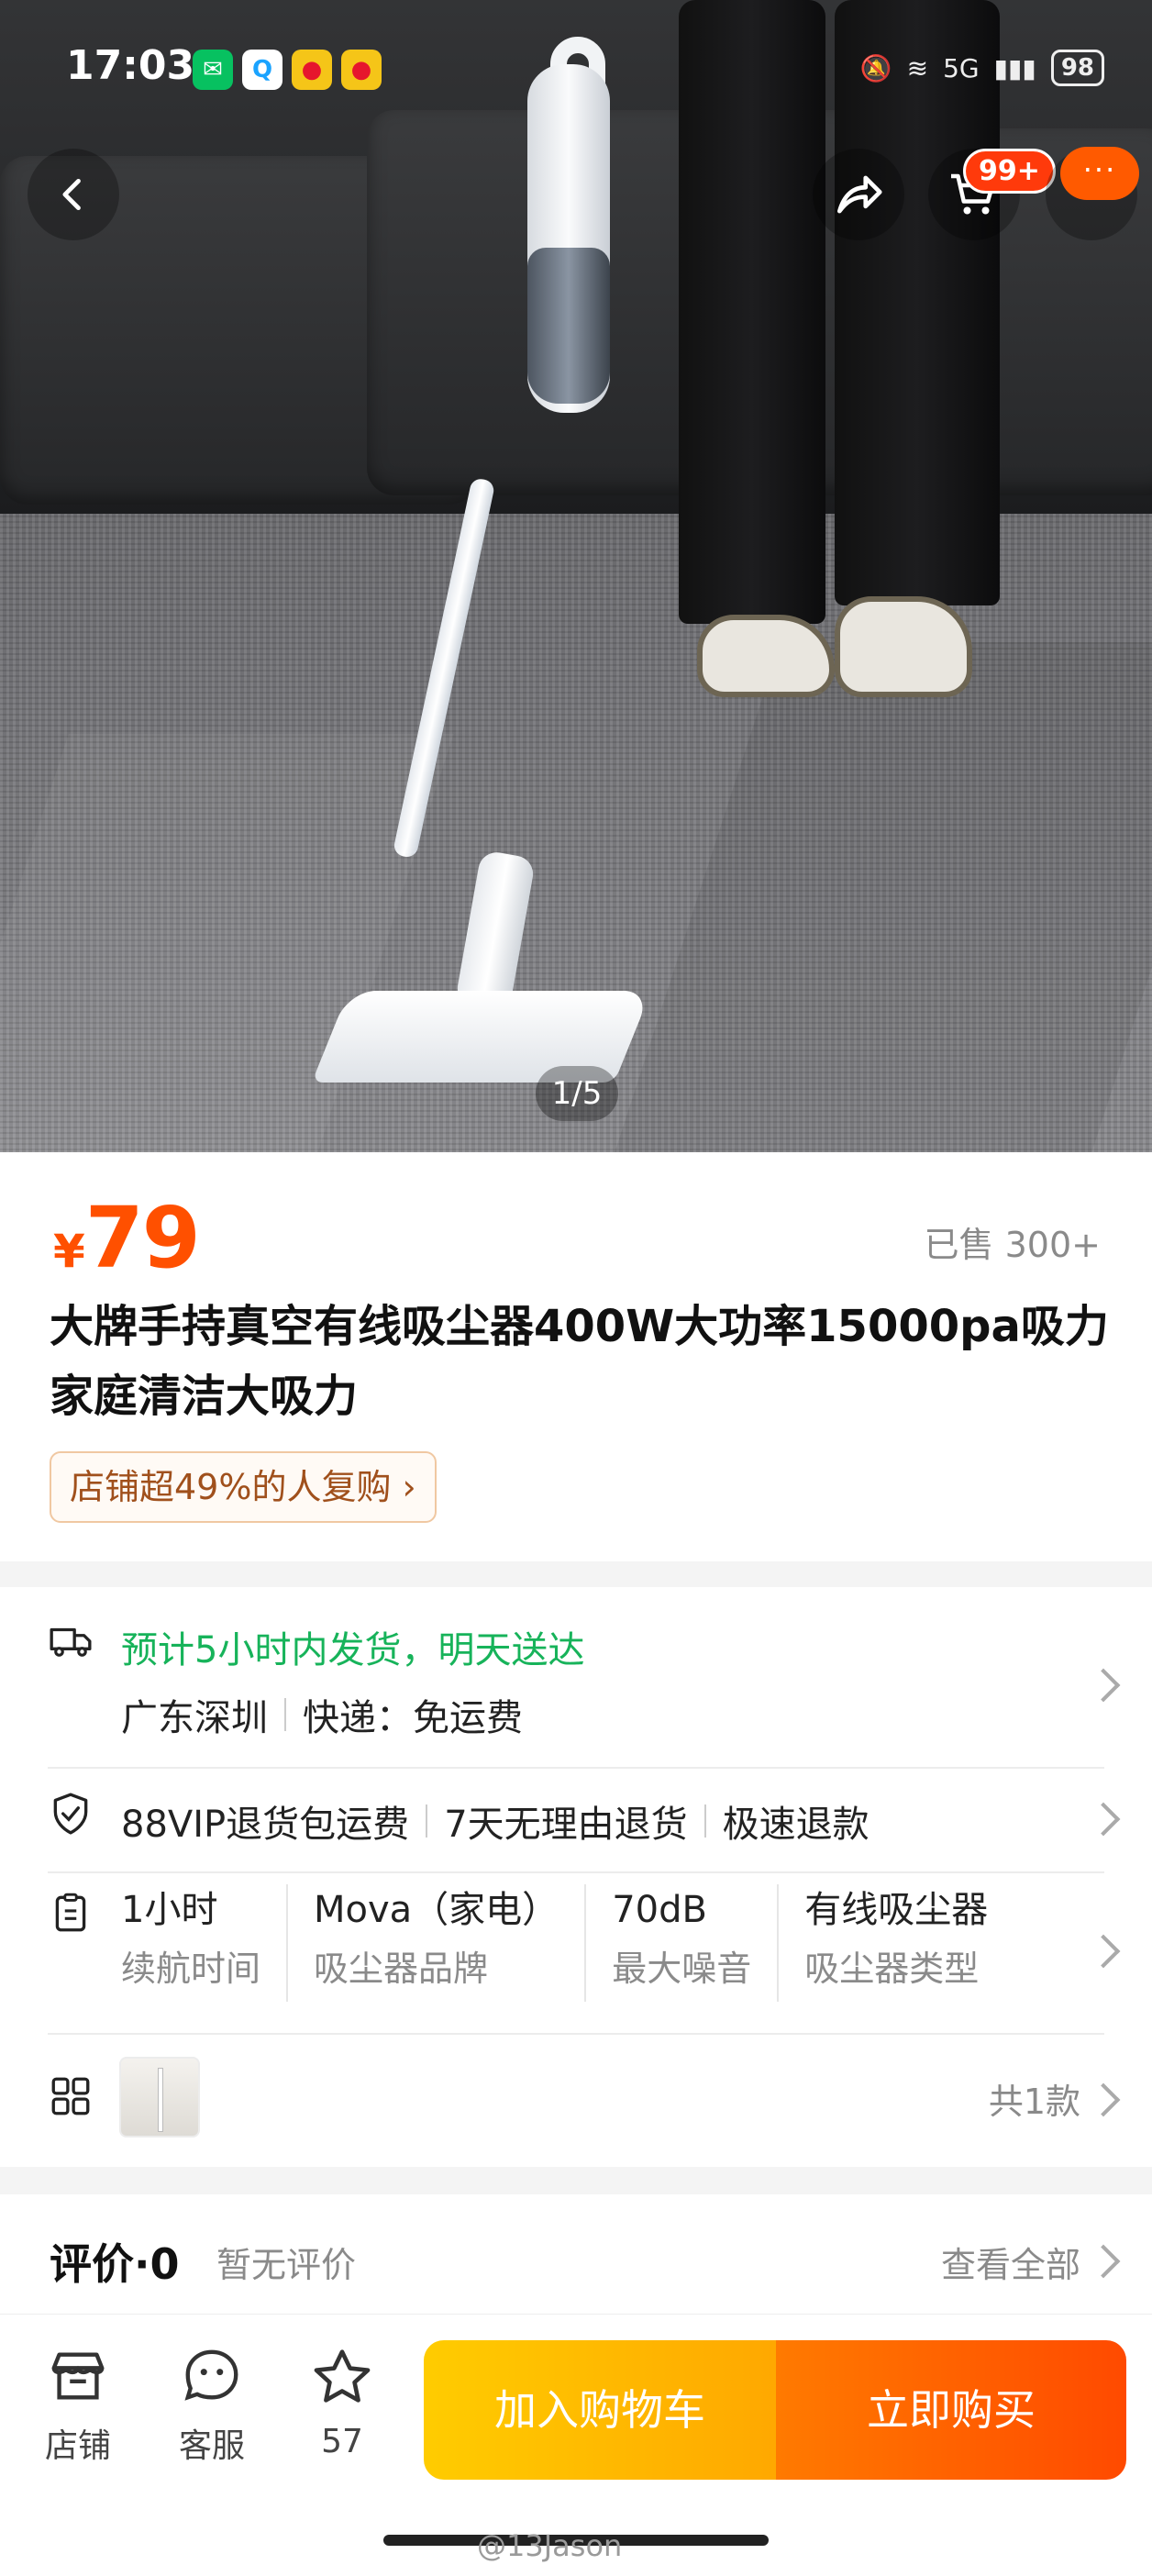 The image size is (1152, 2576). What do you see at coordinates (450, 1943) in the screenshot?
I see `param-item: Mova（家电） 吸尘器品牌` at bounding box center [450, 1943].